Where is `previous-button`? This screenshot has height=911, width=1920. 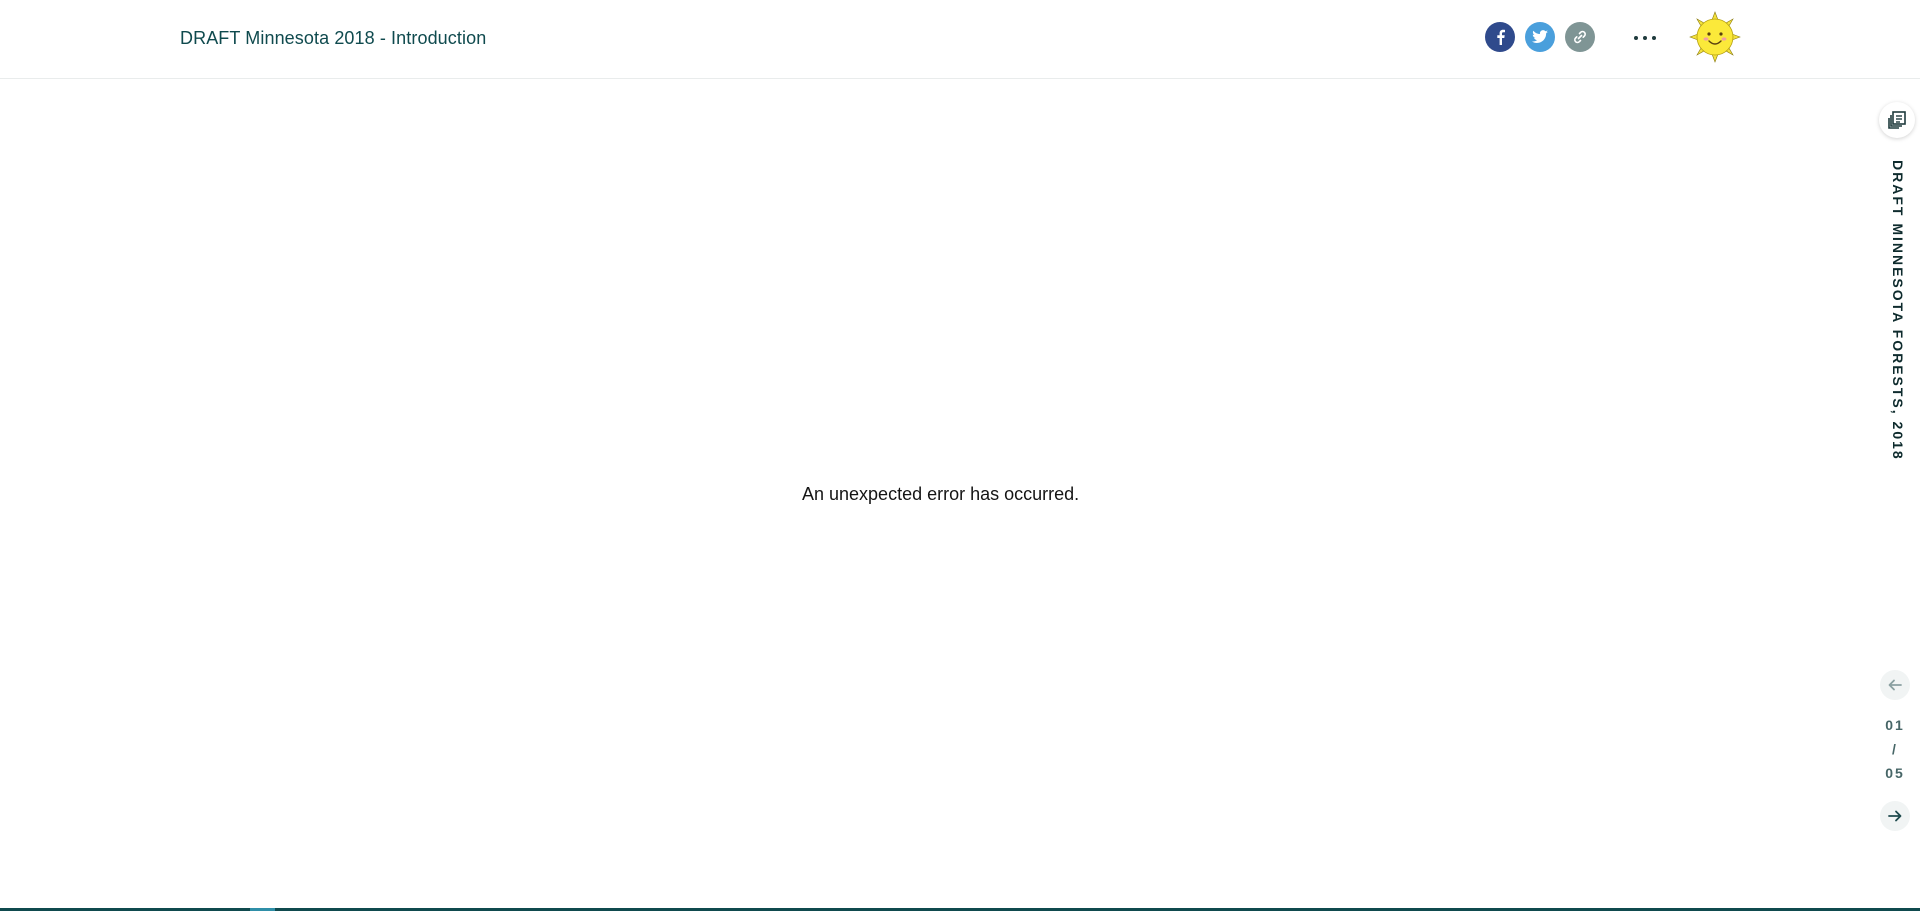
previous-button is located at coordinates (1895, 685).